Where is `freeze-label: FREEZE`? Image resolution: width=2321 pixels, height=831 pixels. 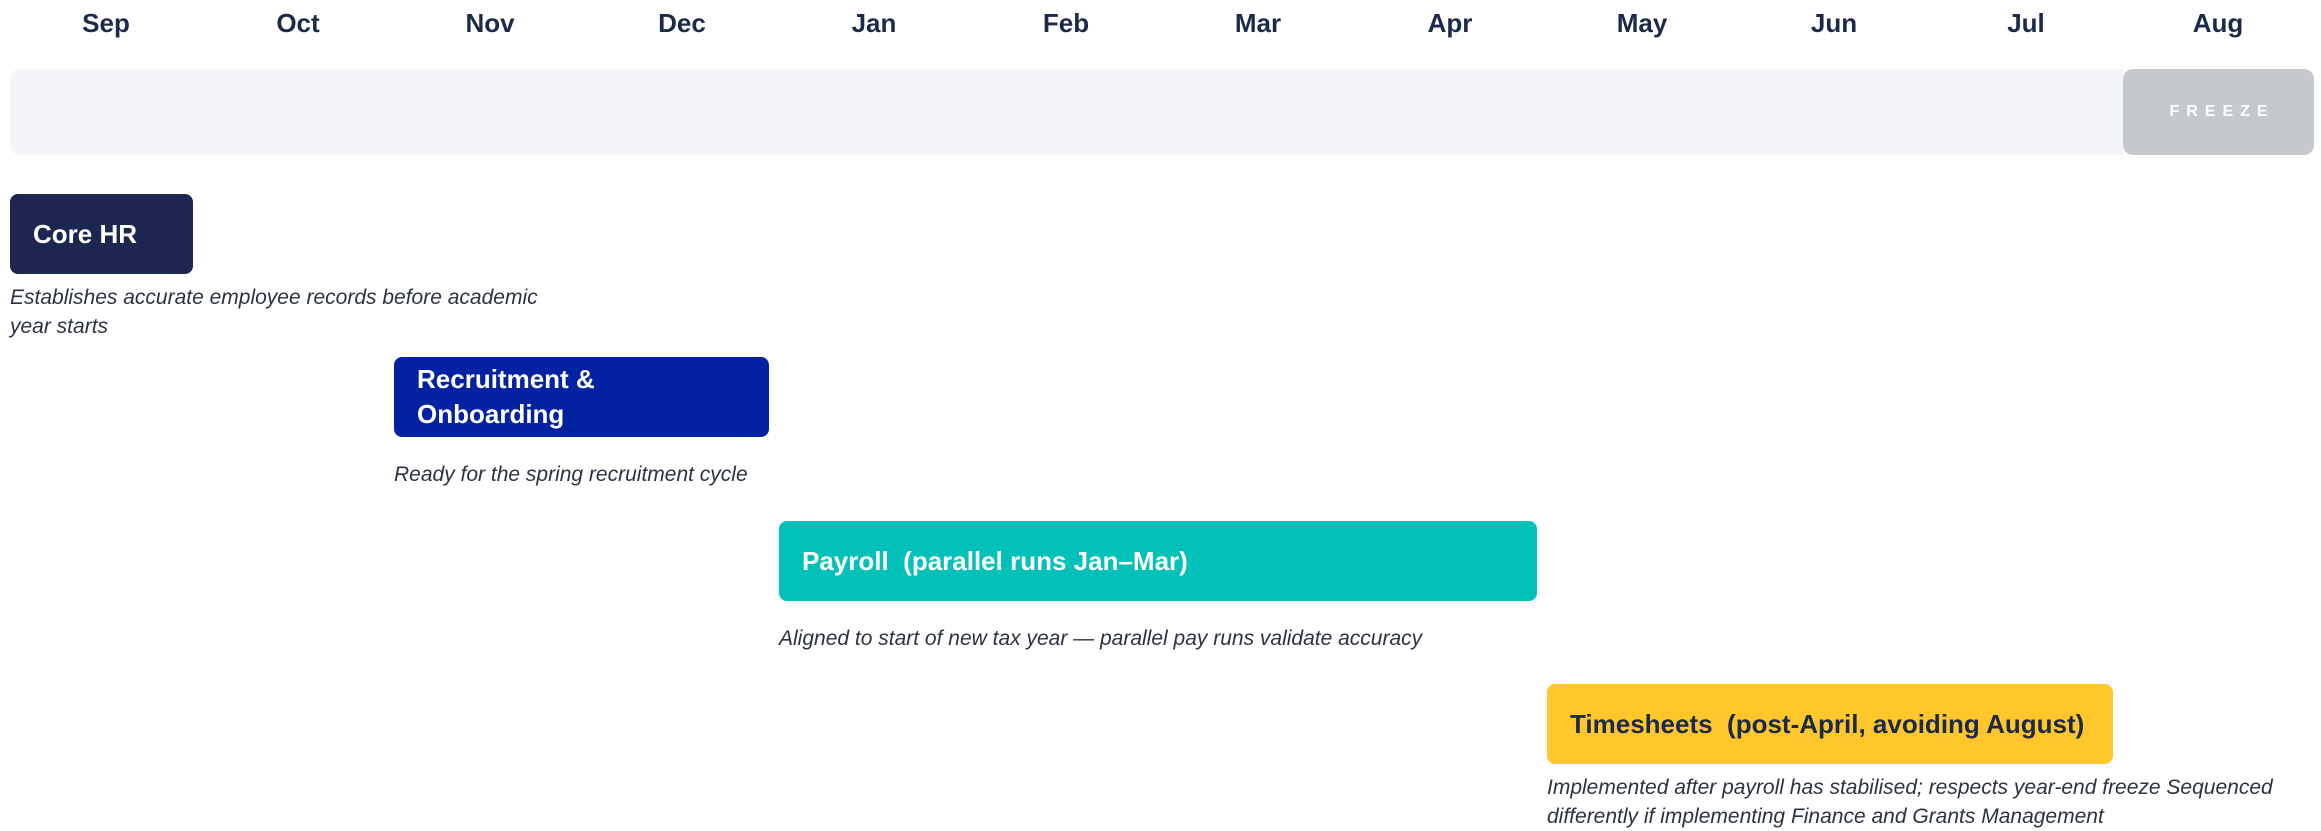
freeze-label: FREEZE is located at coordinates (2222, 111).